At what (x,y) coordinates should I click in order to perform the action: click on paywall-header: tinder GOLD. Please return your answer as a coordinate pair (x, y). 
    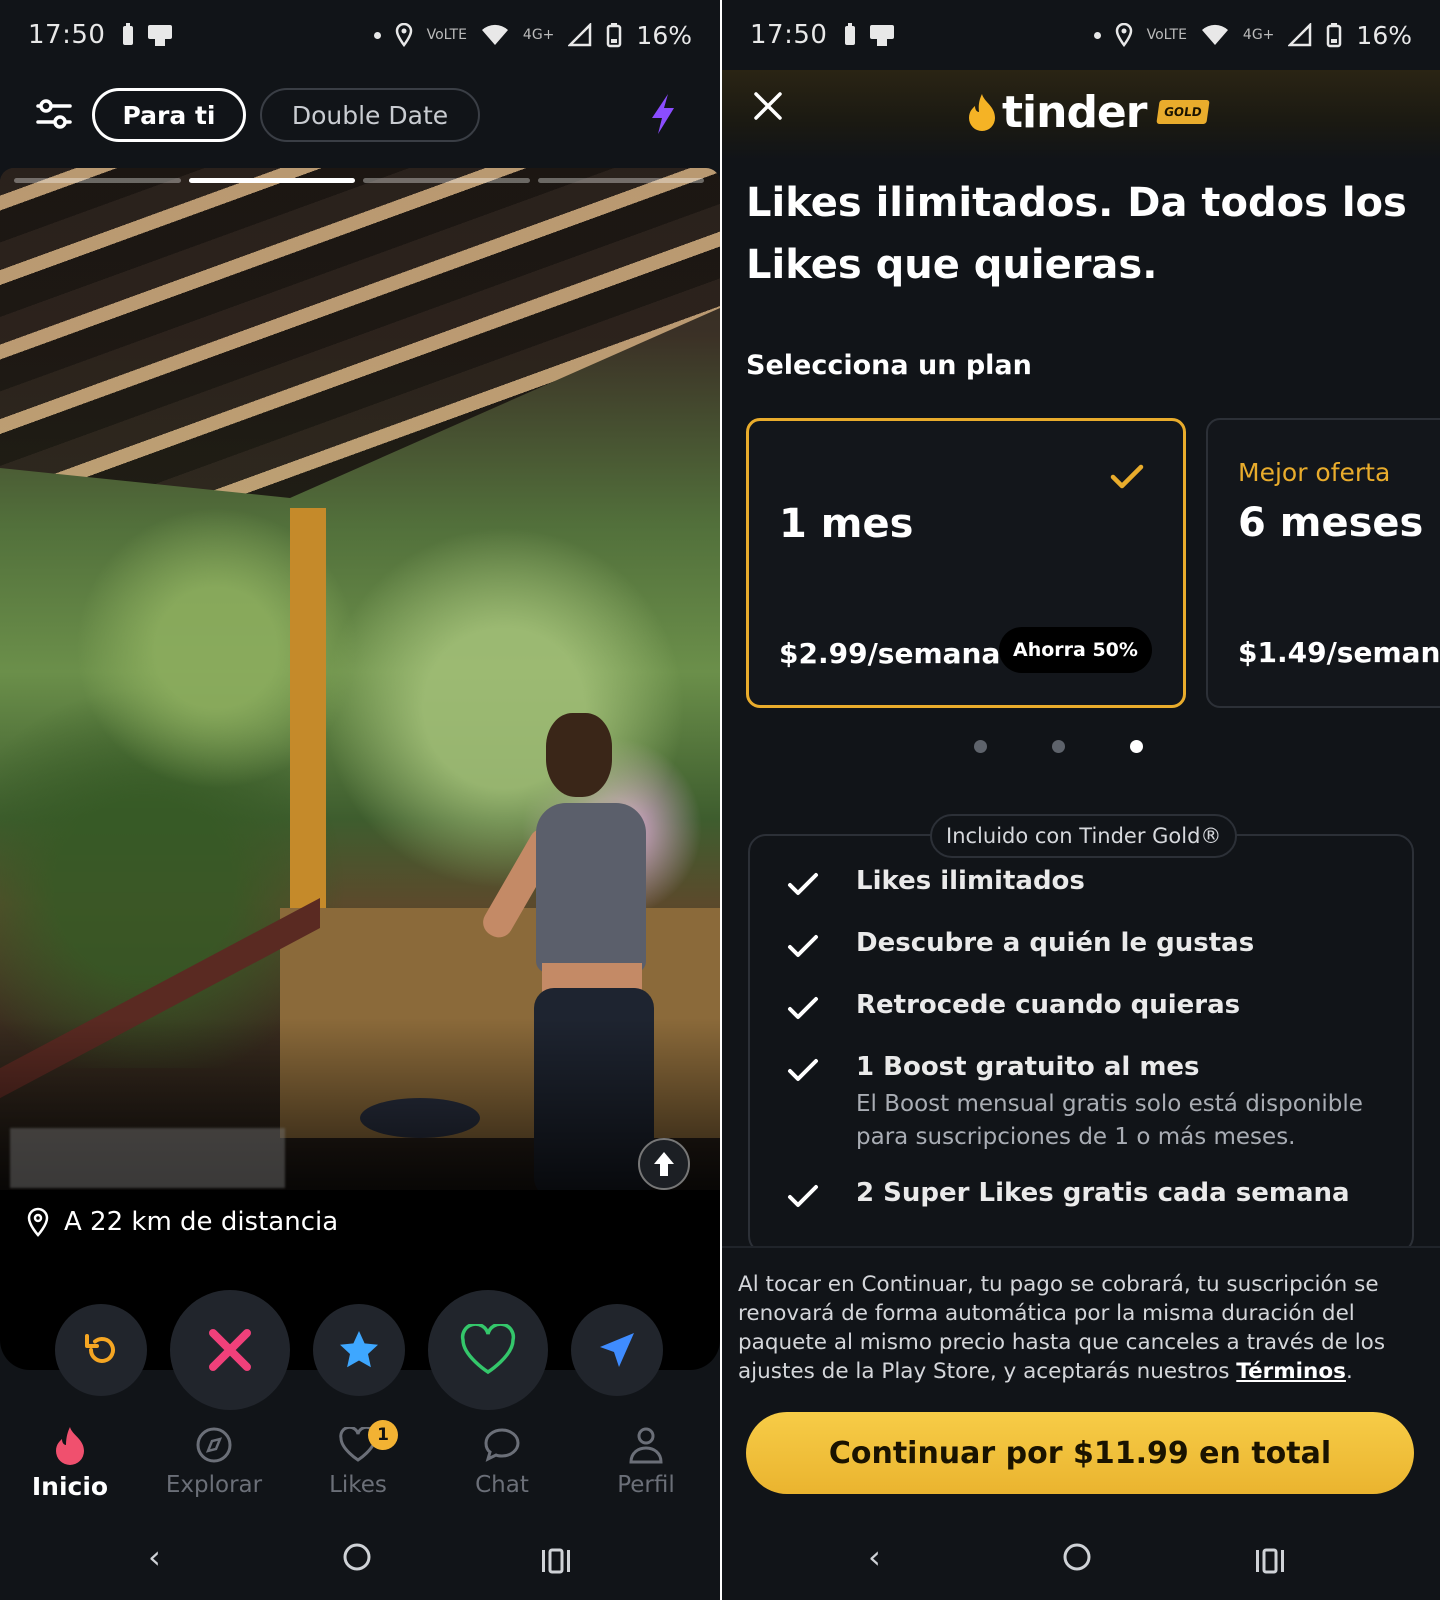
    Looking at the image, I should click on (1081, 115).